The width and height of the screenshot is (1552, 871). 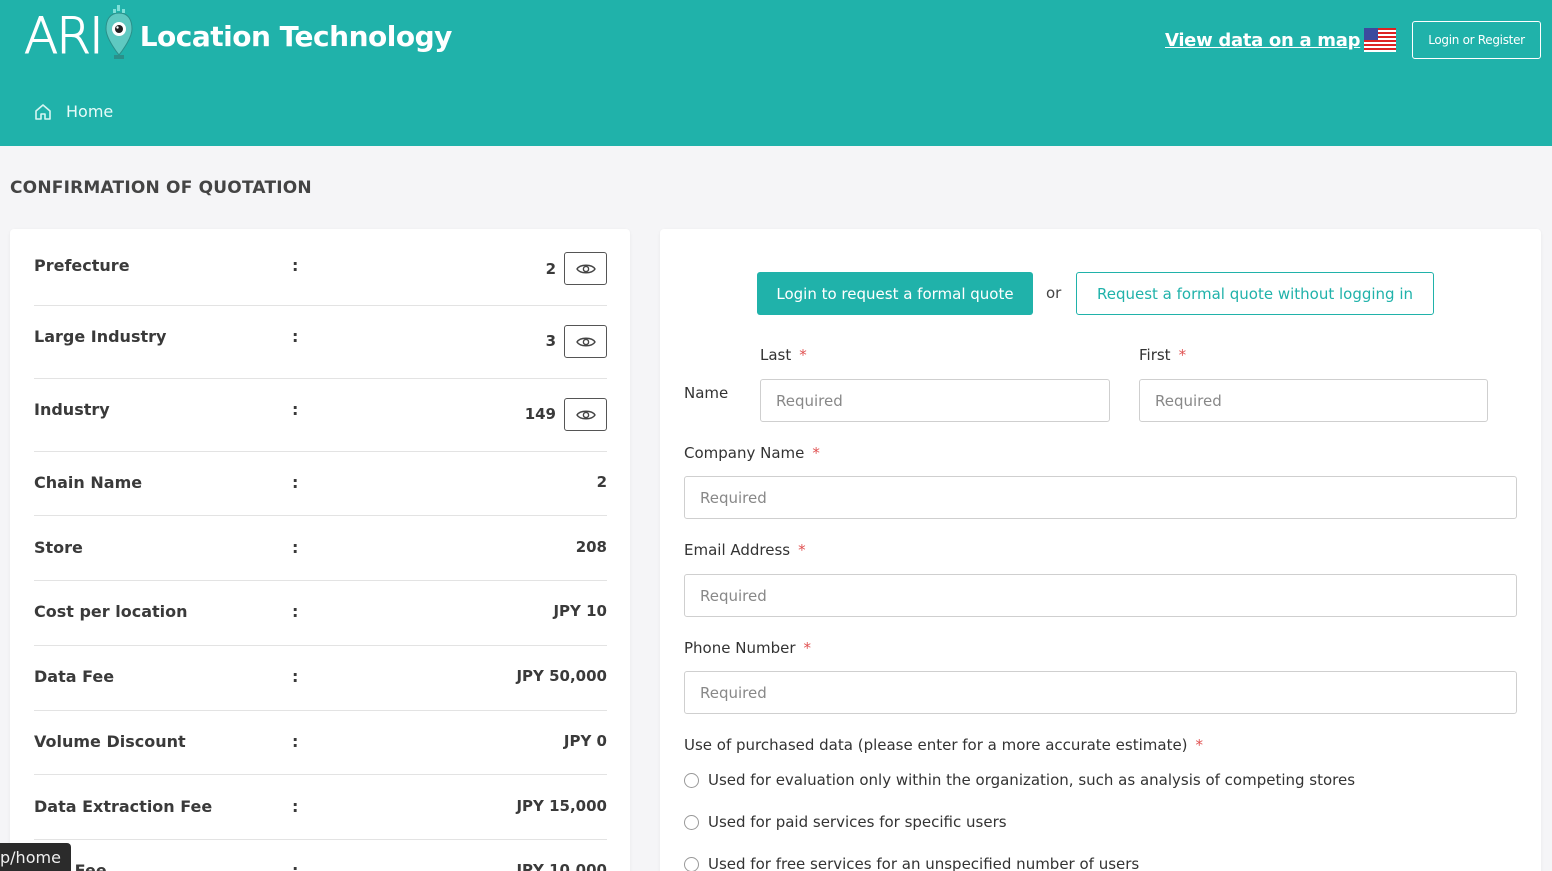 I want to click on phone-number-label: Phone Number *, so click(x=747, y=648).